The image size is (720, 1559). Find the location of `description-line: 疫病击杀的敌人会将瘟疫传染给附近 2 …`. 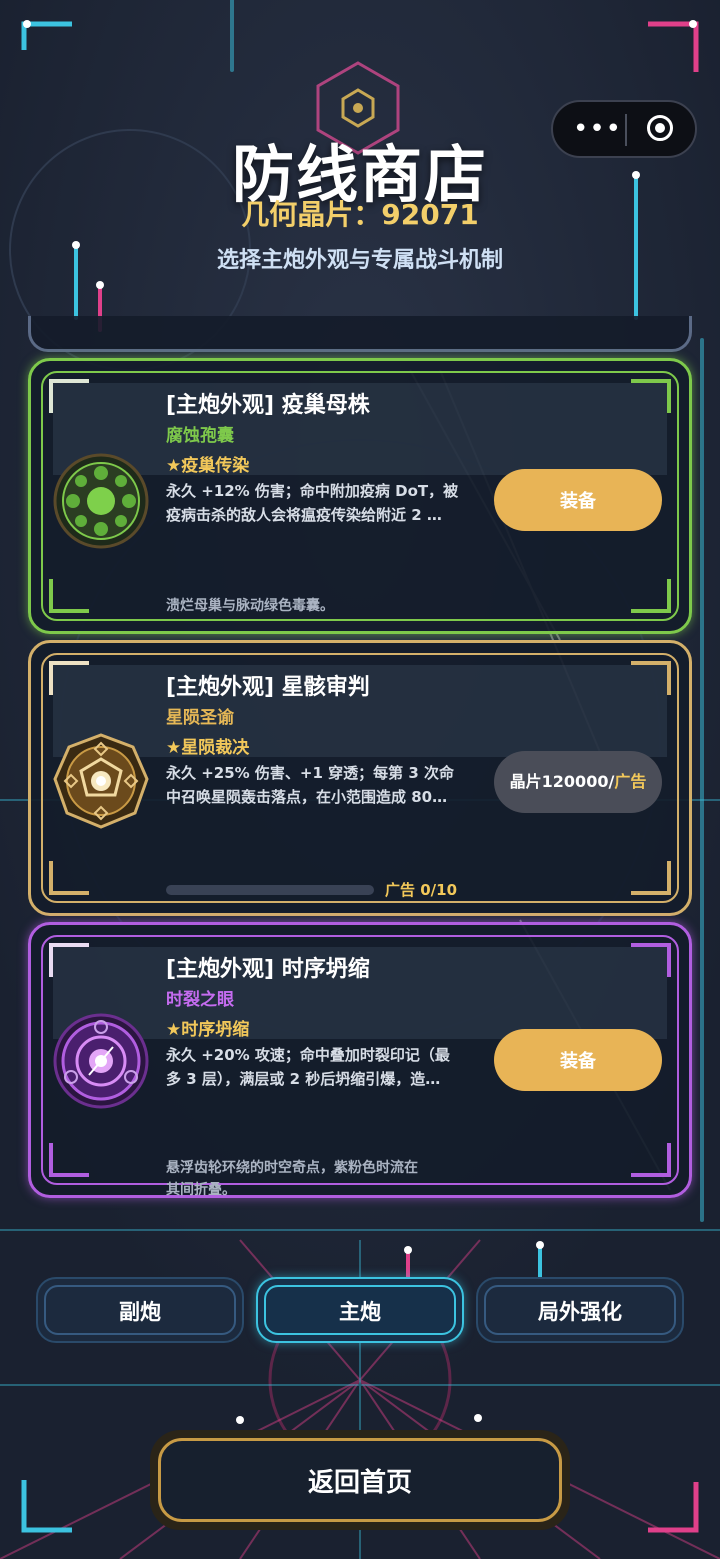

description-line: 疫病击杀的敌人会将瘟疫传染给附近 2 … is located at coordinates (304, 515).